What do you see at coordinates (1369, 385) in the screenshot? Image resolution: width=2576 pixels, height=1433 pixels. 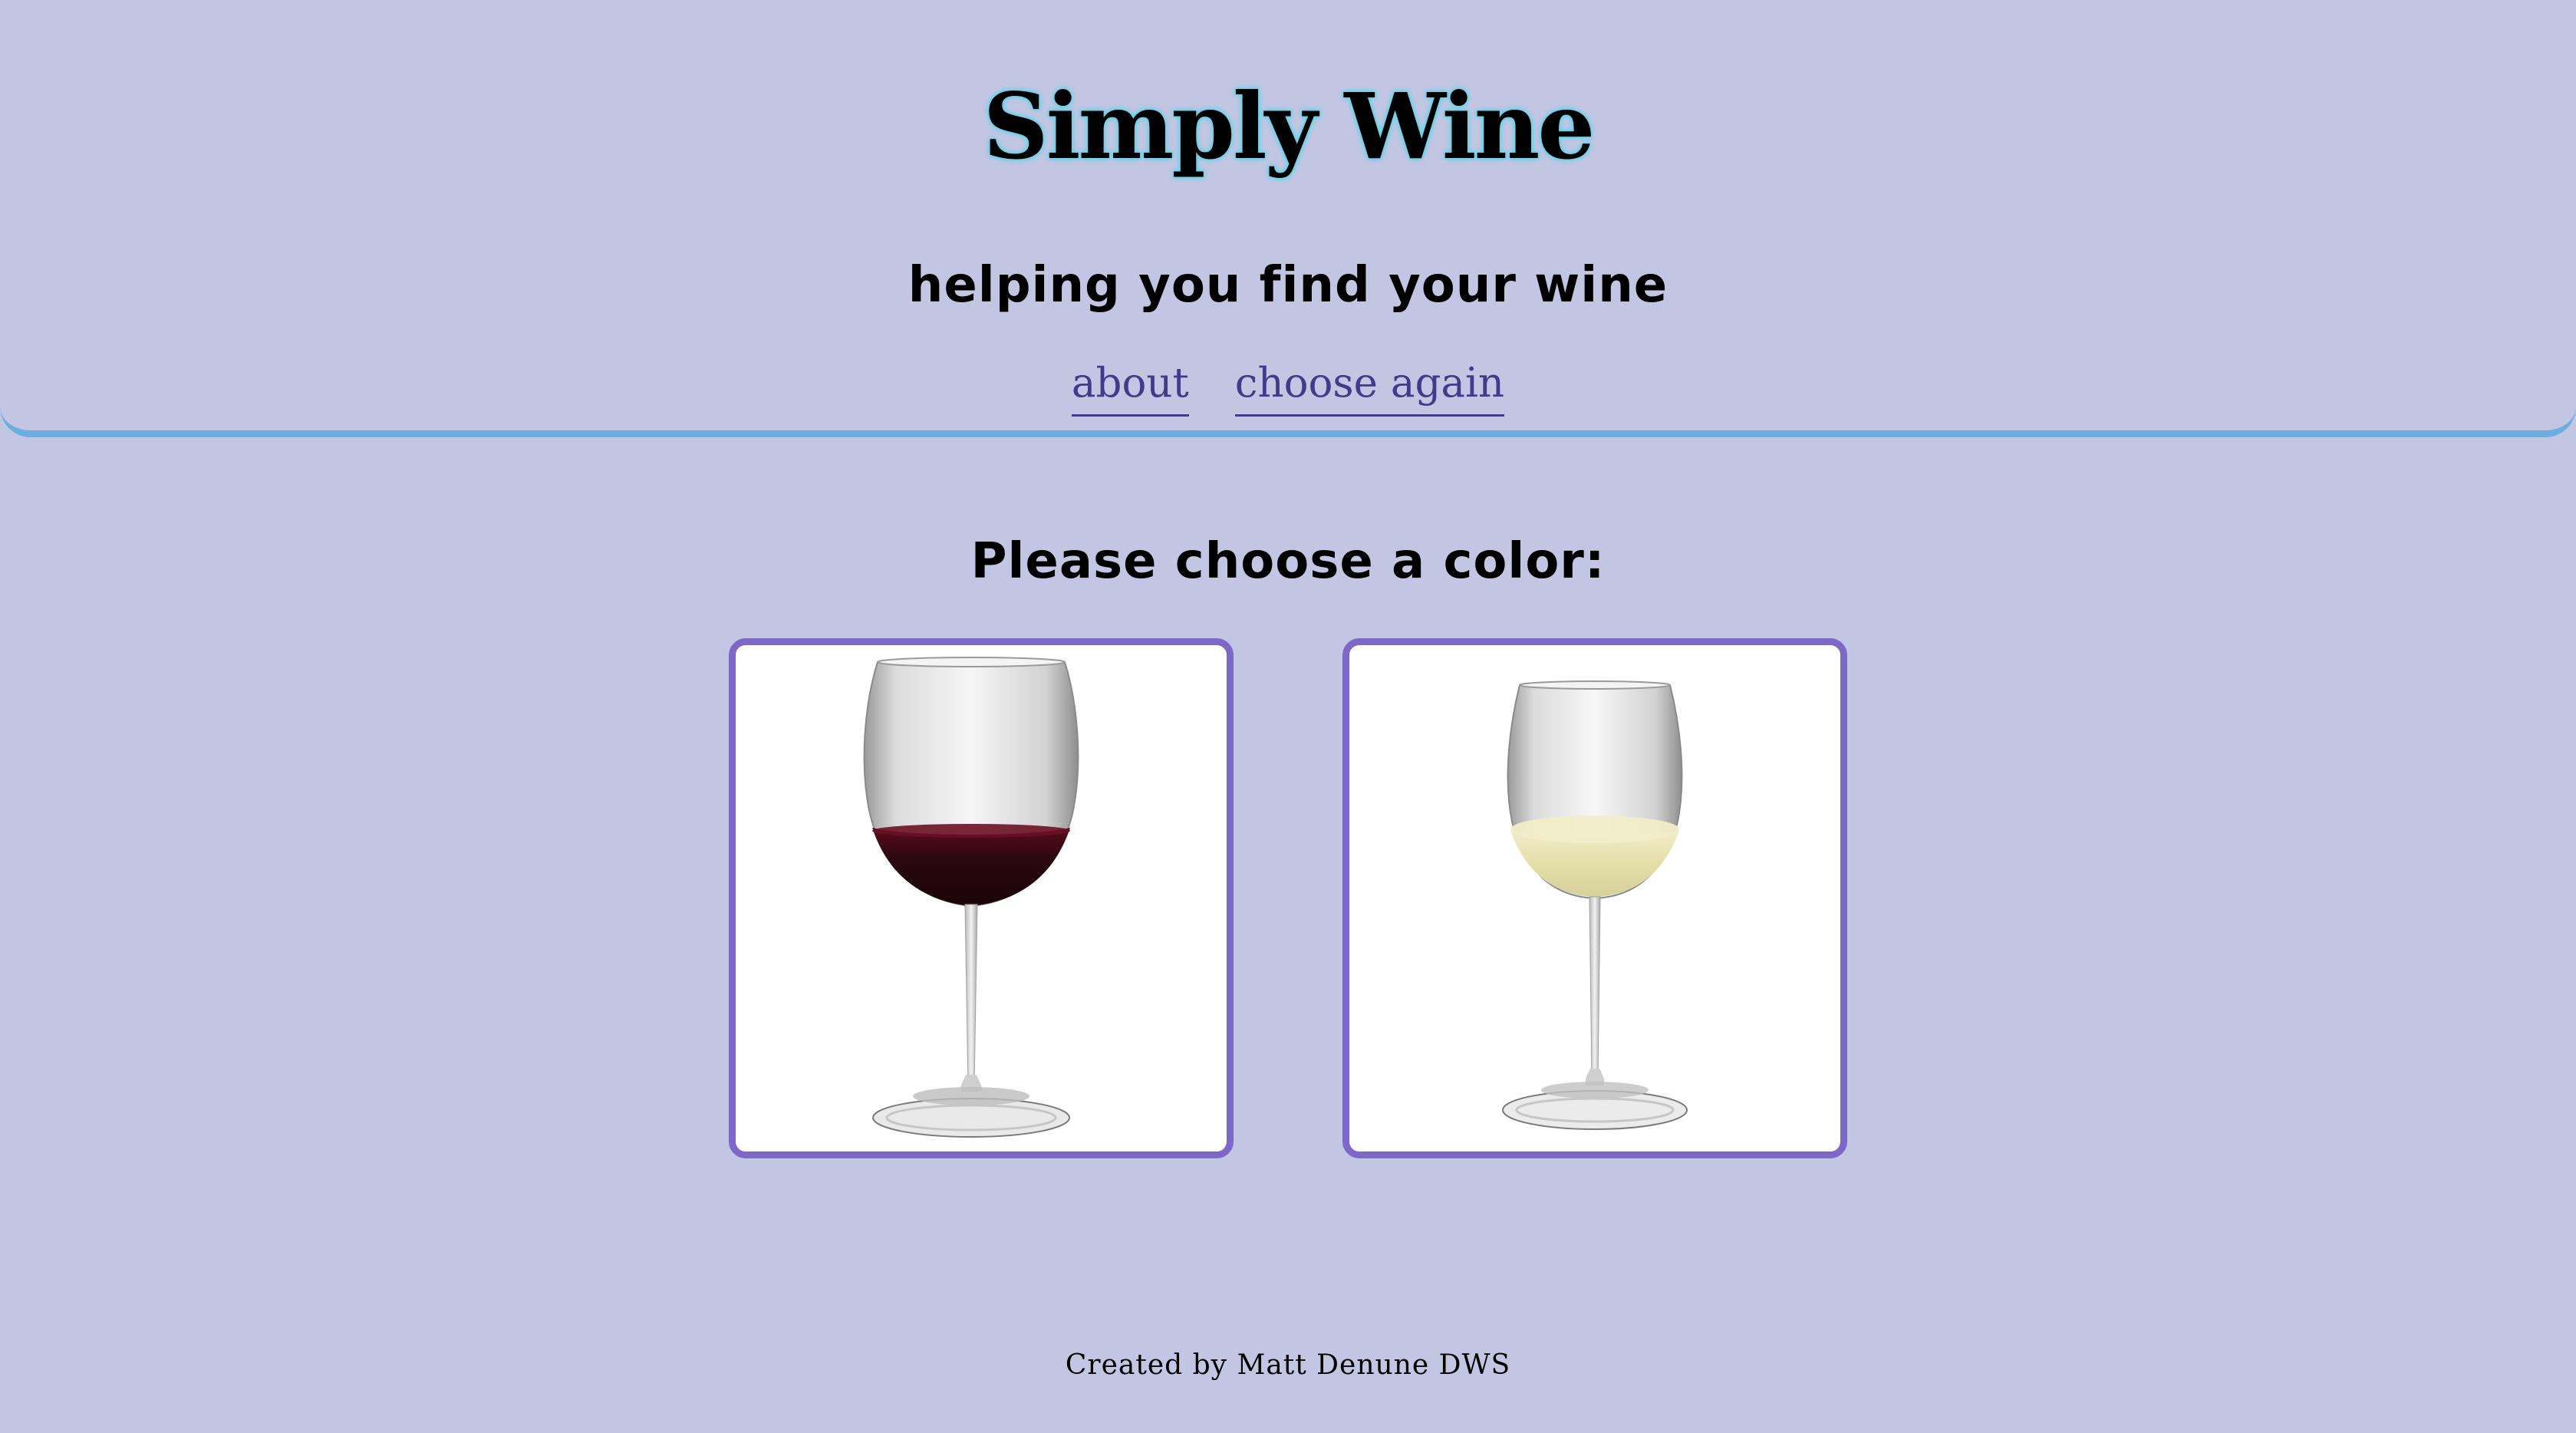 I see `nav-link-choose-again: choose again` at bounding box center [1369, 385].